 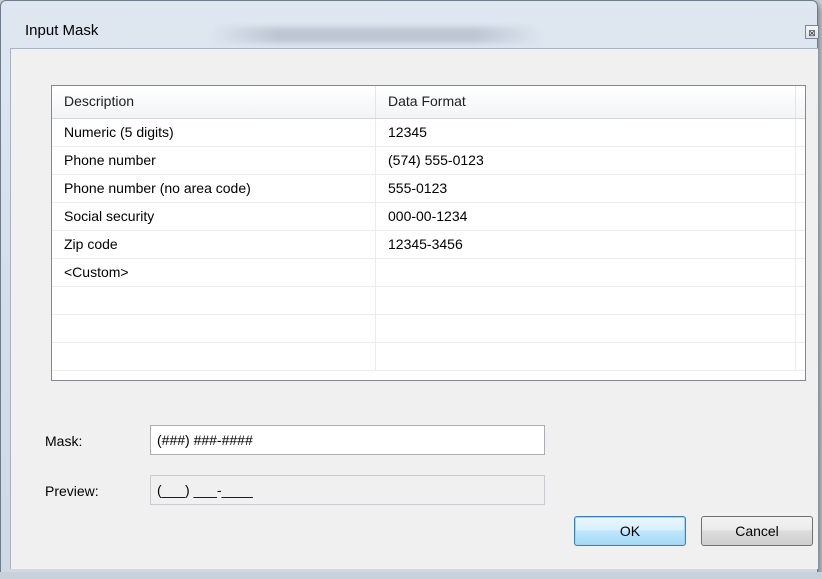 What do you see at coordinates (586, 132) in the screenshot?
I see `row-data-format: 12345` at bounding box center [586, 132].